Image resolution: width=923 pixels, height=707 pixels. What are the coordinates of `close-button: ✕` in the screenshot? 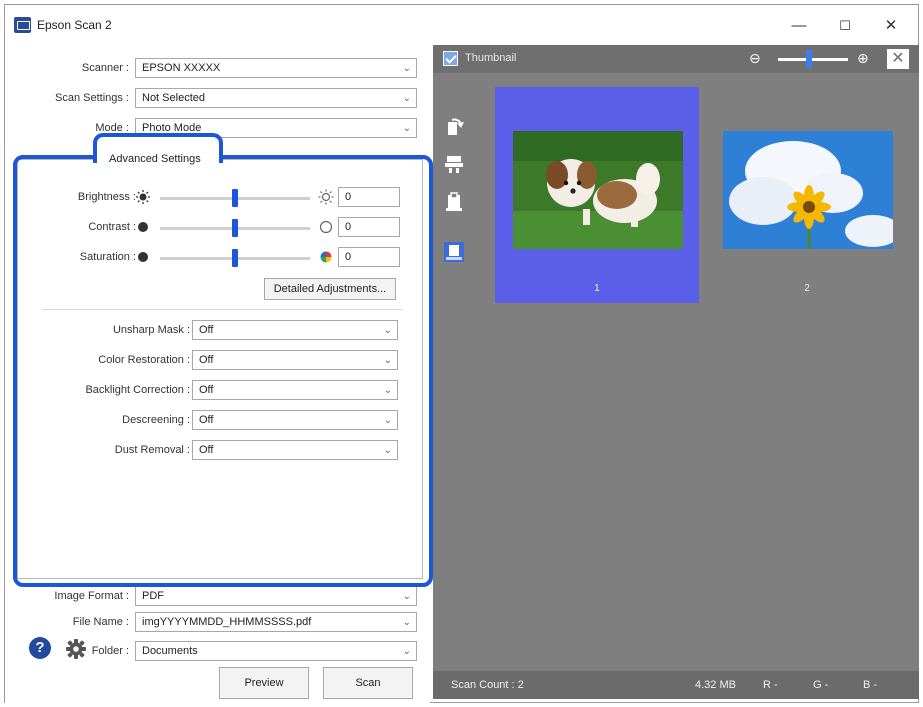 It's located at (891, 26).